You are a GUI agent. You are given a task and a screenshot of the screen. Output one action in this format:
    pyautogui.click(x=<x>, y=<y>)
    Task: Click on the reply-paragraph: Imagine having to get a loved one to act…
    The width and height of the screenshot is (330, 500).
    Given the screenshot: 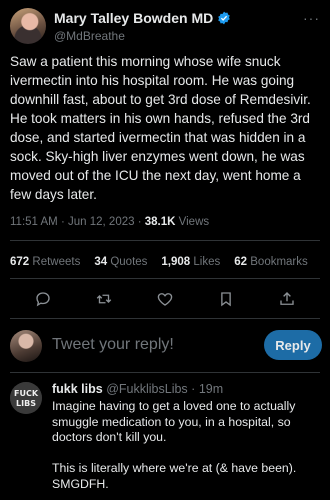 What is the action you would take?
    pyautogui.click(x=174, y=421)
    